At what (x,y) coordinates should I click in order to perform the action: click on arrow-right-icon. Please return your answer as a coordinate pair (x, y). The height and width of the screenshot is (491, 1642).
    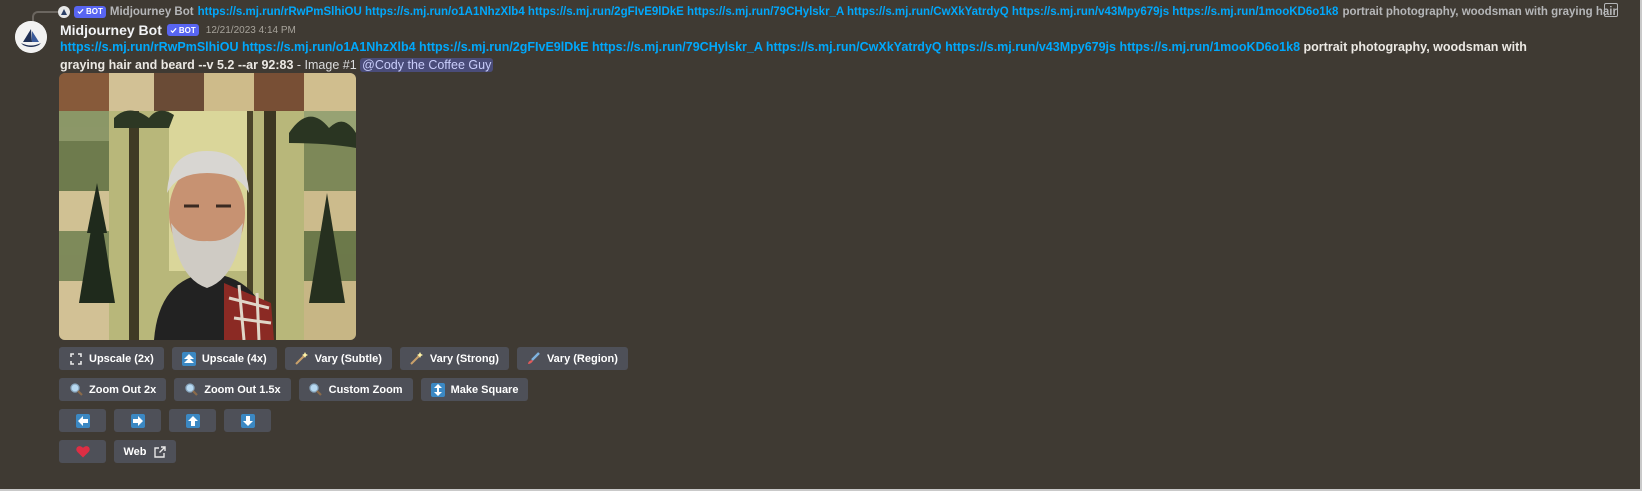
    Looking at the image, I should click on (137, 420).